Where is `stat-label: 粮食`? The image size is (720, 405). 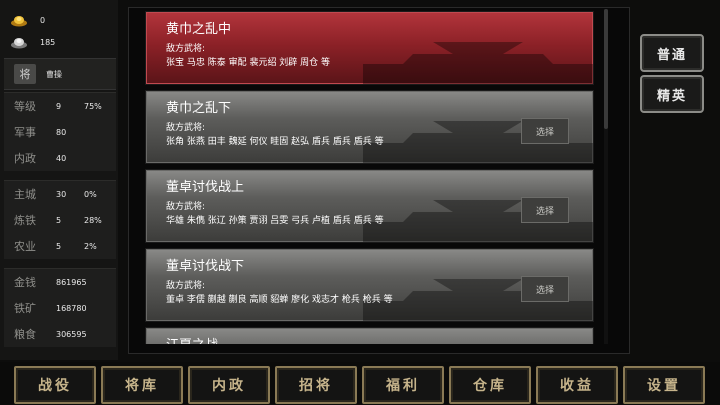 stat-label: 粮食 is located at coordinates (25, 334).